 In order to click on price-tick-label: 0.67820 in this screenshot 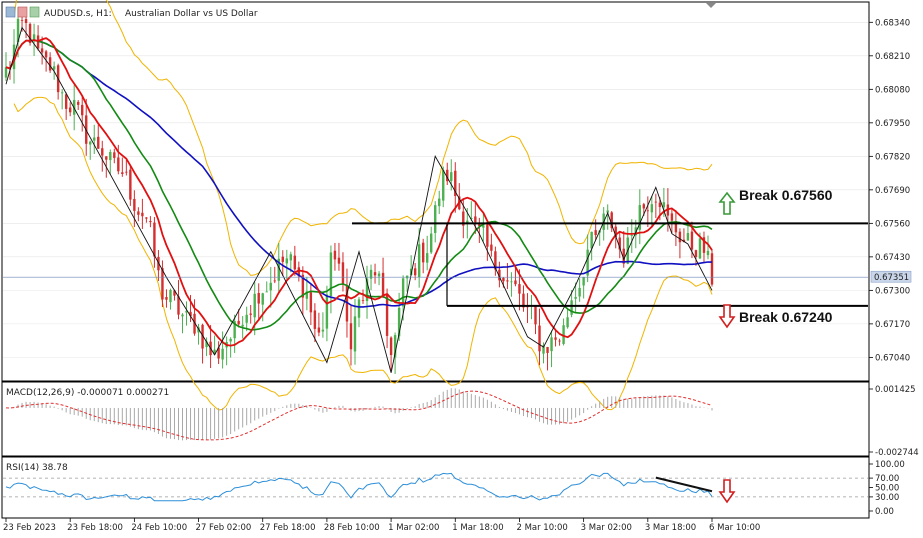, I will do `click(892, 157)`.